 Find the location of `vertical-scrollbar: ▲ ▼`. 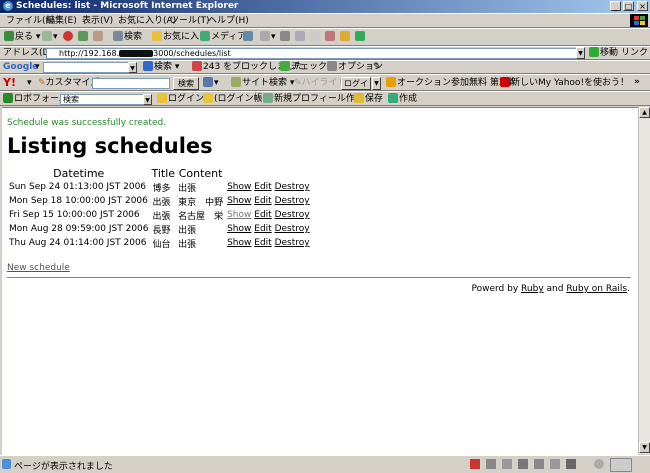

vertical-scrollbar: ▲ ▼ is located at coordinates (644, 280).